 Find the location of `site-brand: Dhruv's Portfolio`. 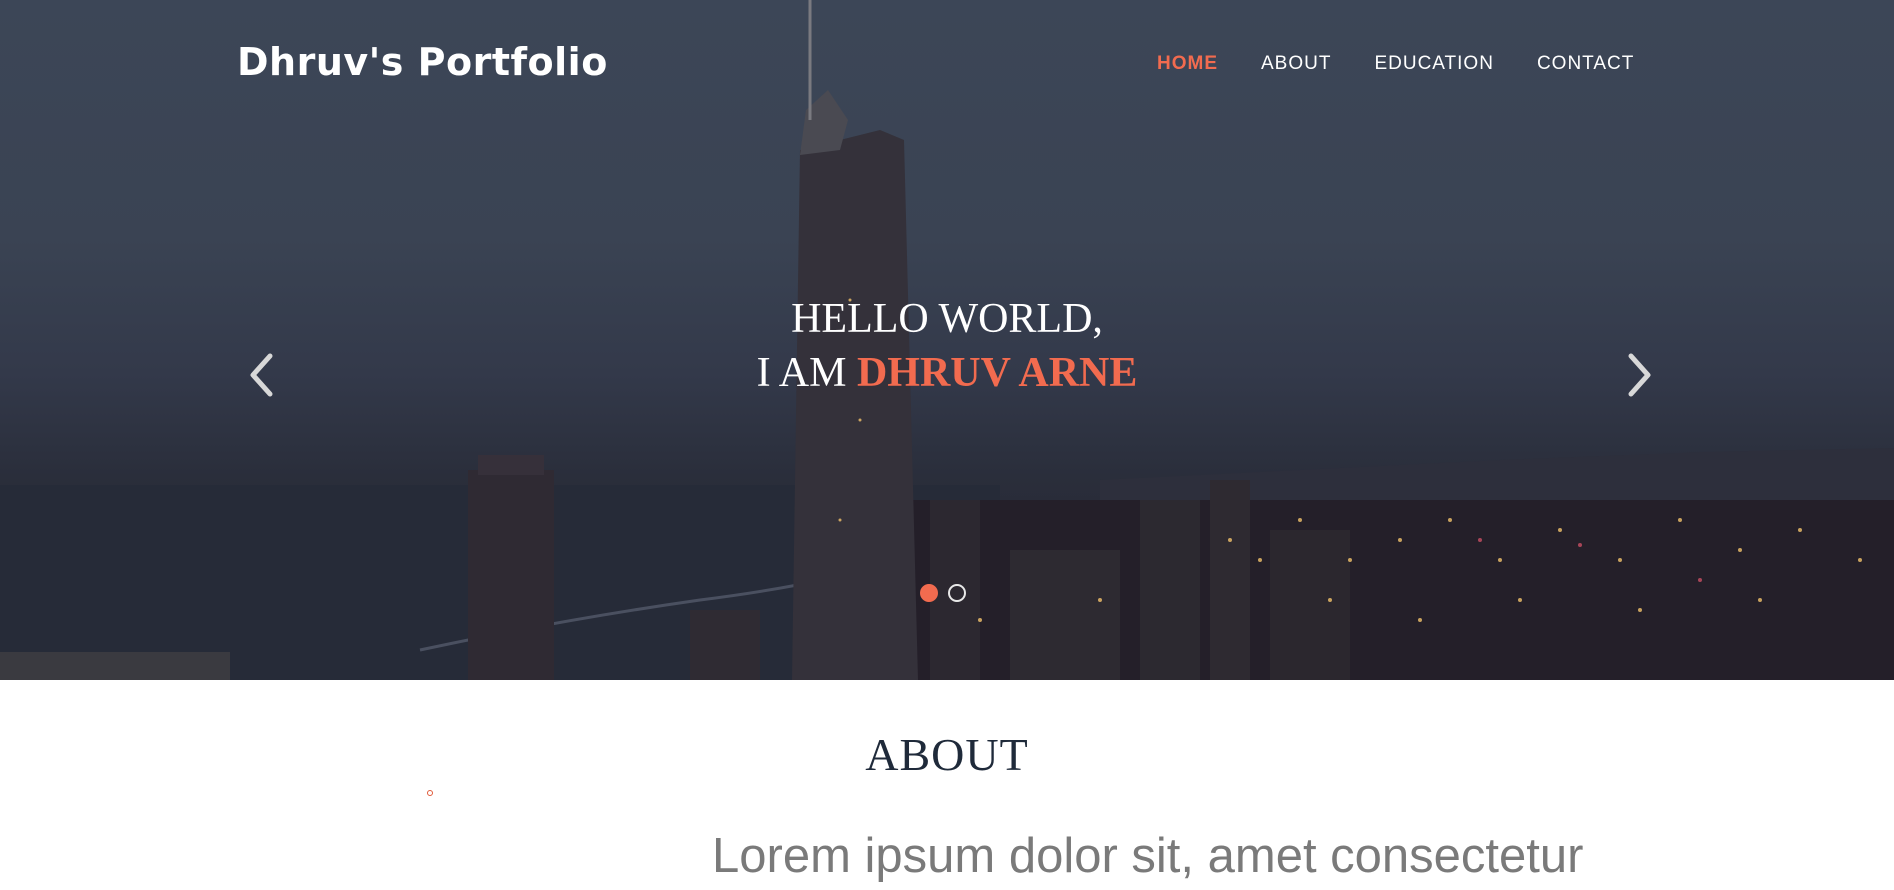

site-brand: Dhruv's Portfolio is located at coordinates (422, 62).